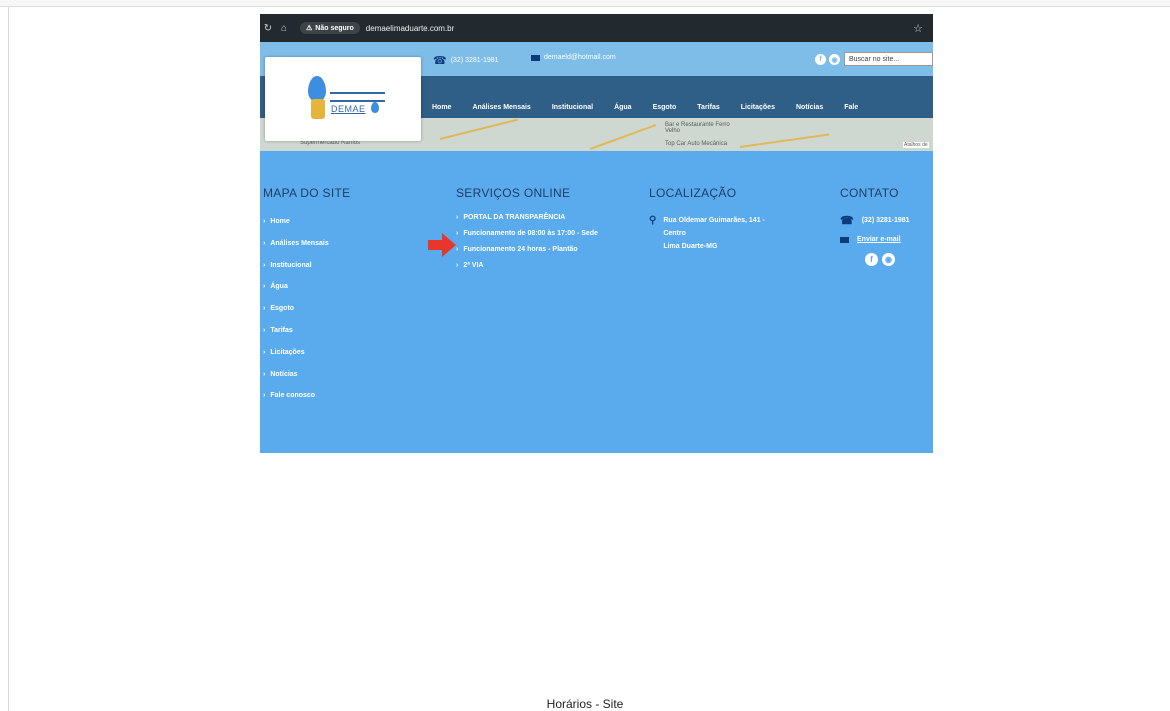  I want to click on nav-item-analises: Análises Mensais, so click(501, 107).